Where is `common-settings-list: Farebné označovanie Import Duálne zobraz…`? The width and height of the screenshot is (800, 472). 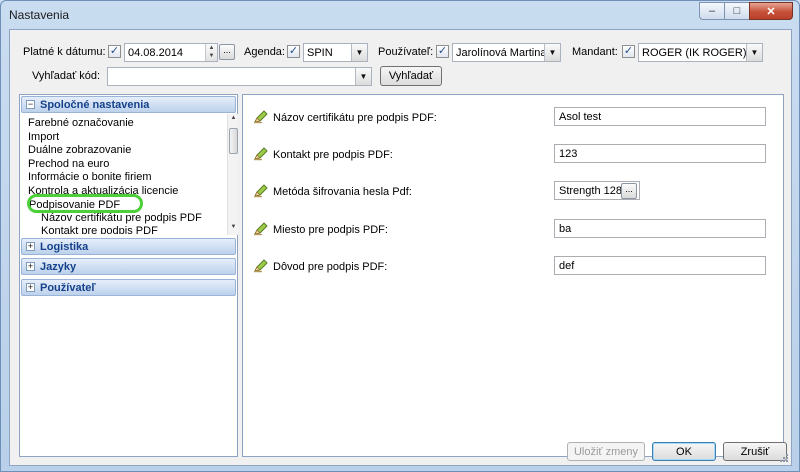
common-settings-list: Farebné označovanie Import Duálne zobraz… is located at coordinates (123, 174).